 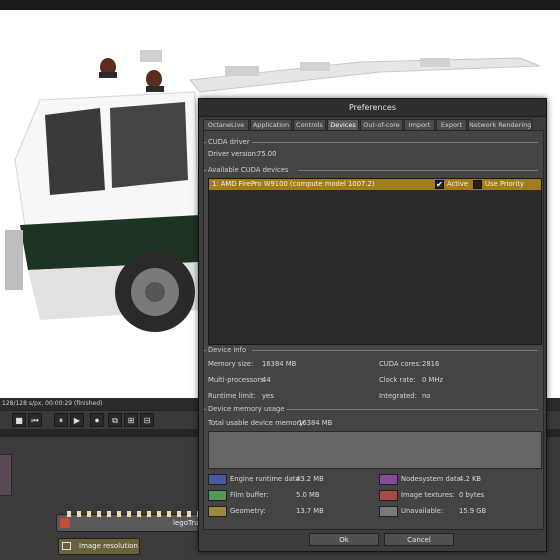 What do you see at coordinates (226, 124) in the screenshot?
I see `tab-octanelive: OctaneLive` at bounding box center [226, 124].